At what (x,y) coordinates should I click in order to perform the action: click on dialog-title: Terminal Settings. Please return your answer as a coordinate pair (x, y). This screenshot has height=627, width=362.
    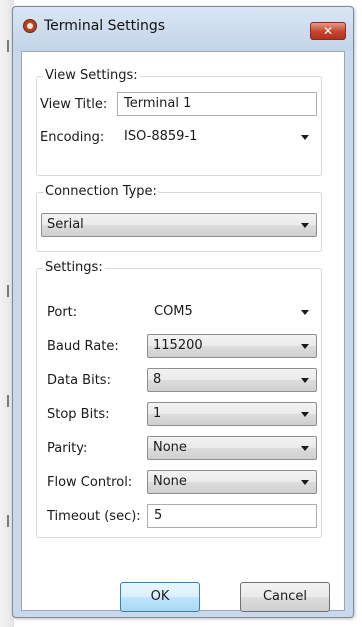
    Looking at the image, I should click on (105, 26).